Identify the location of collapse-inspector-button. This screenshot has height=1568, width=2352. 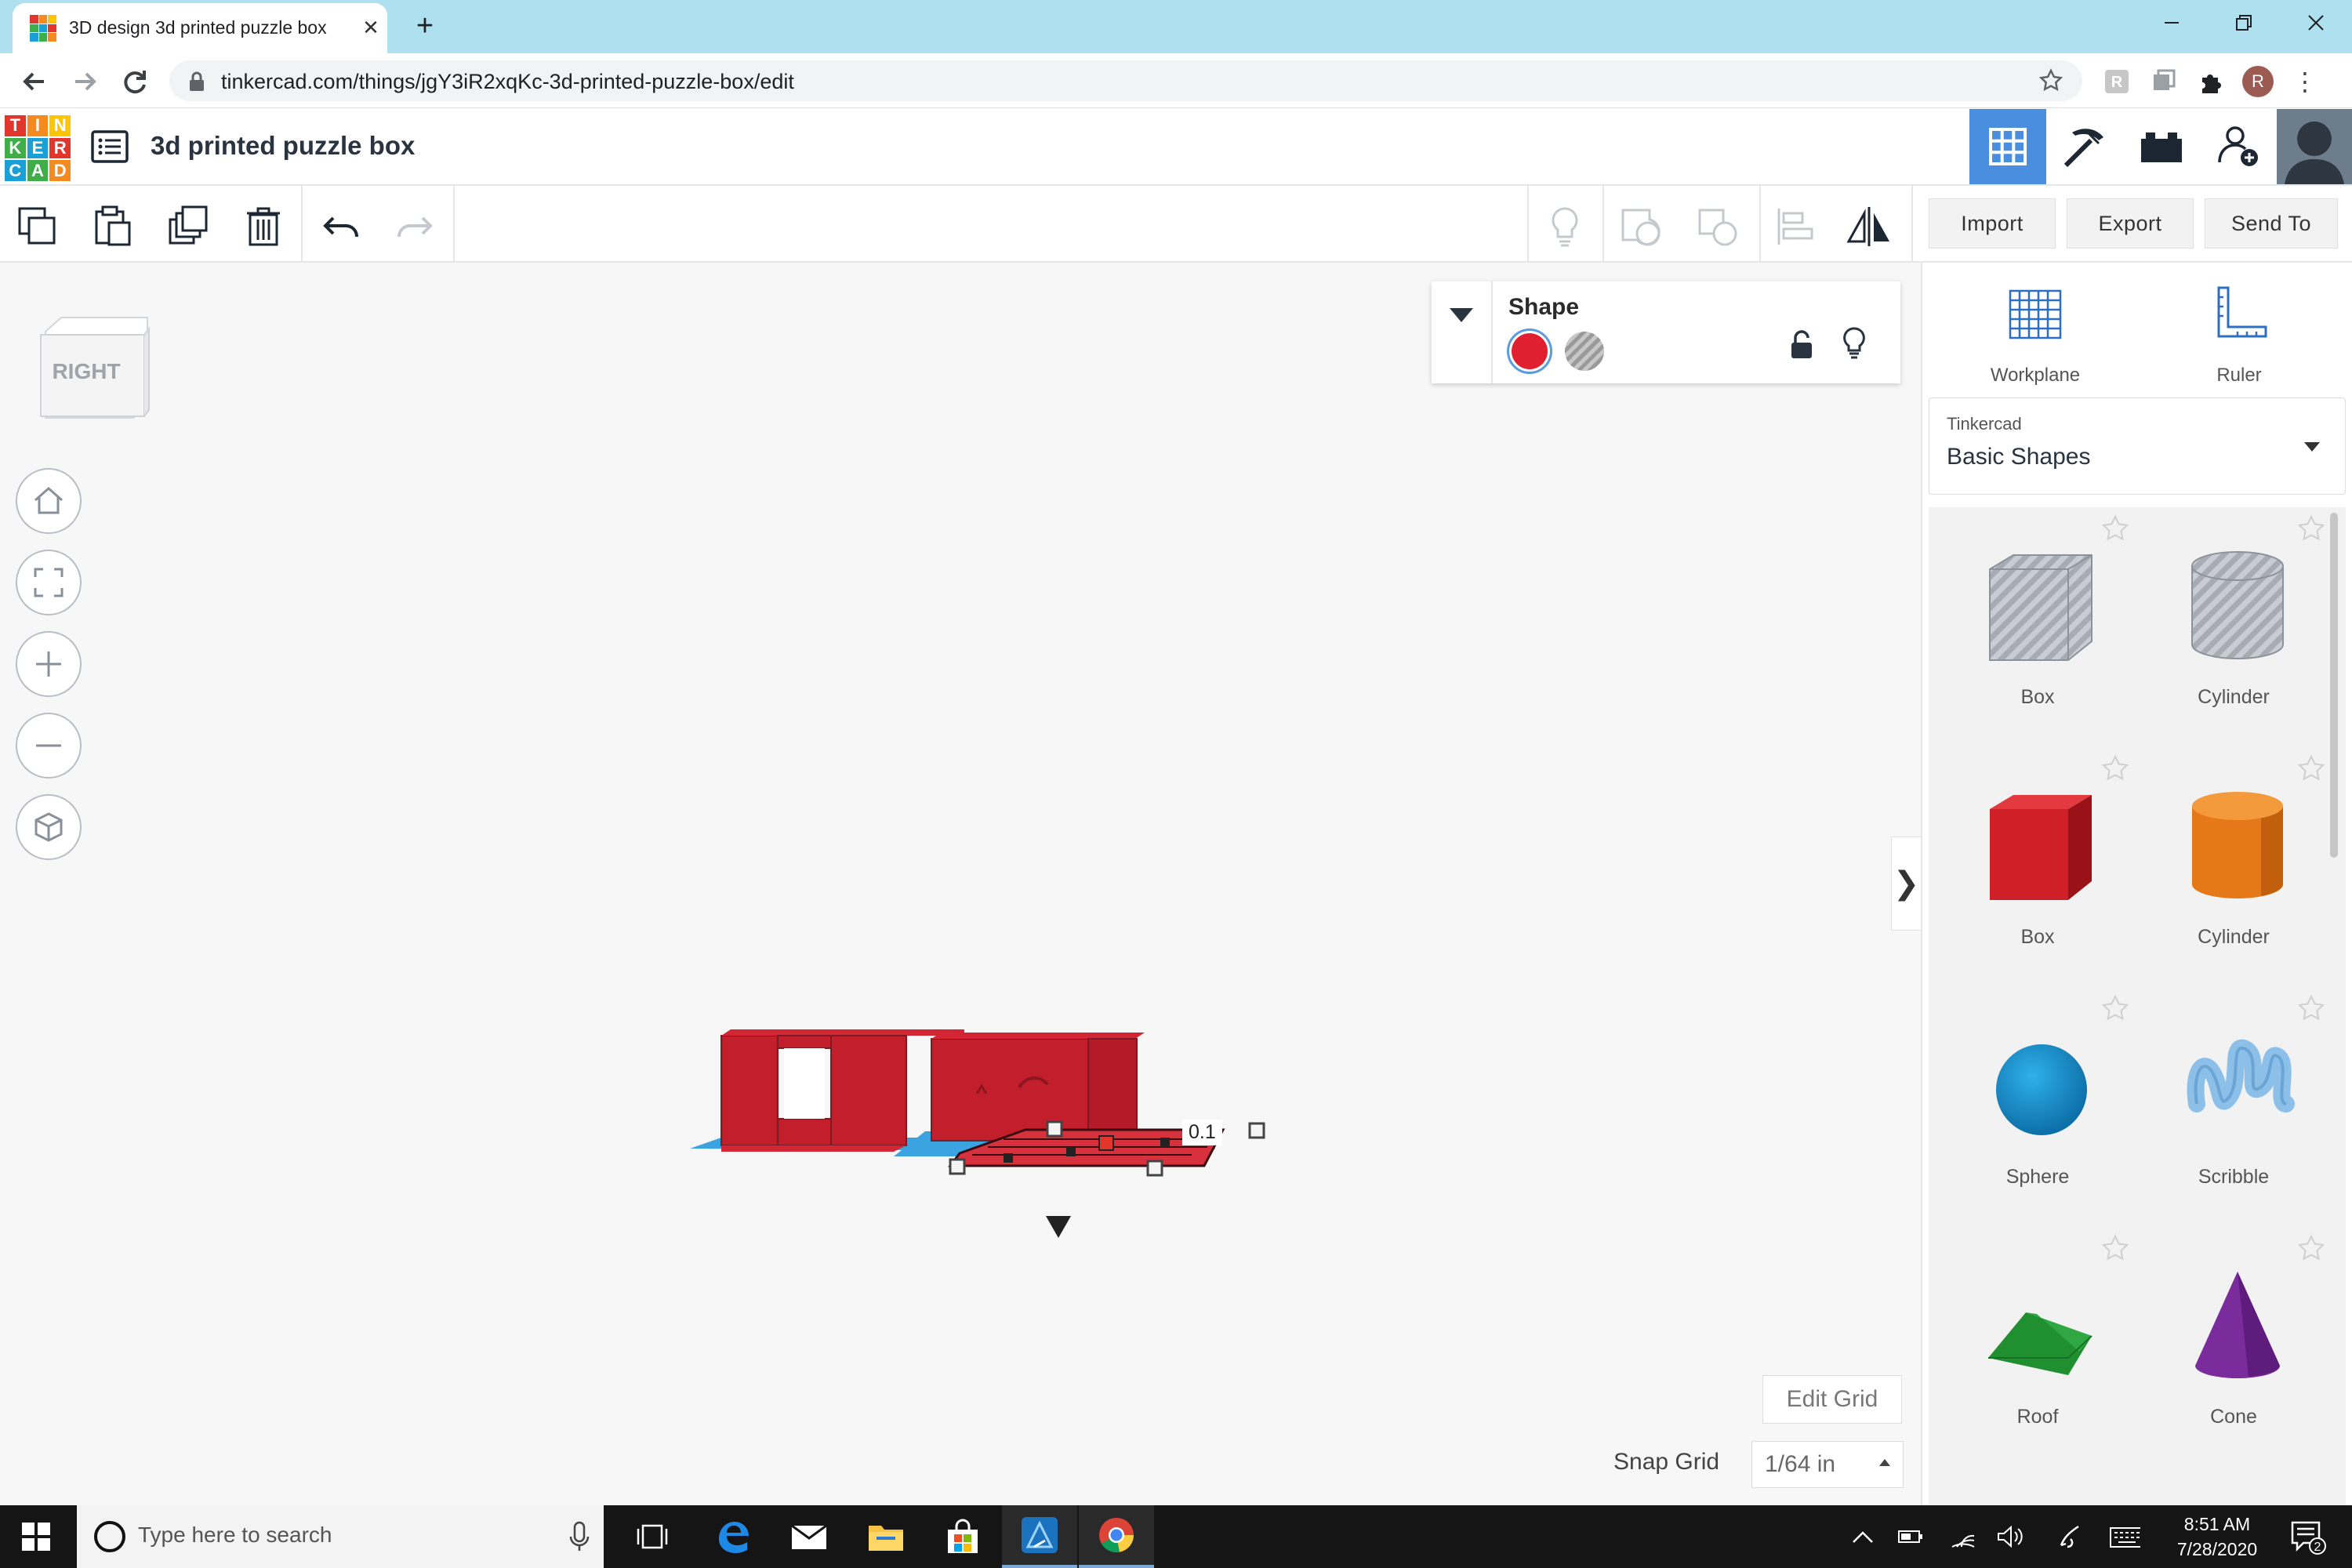
(1462, 332).